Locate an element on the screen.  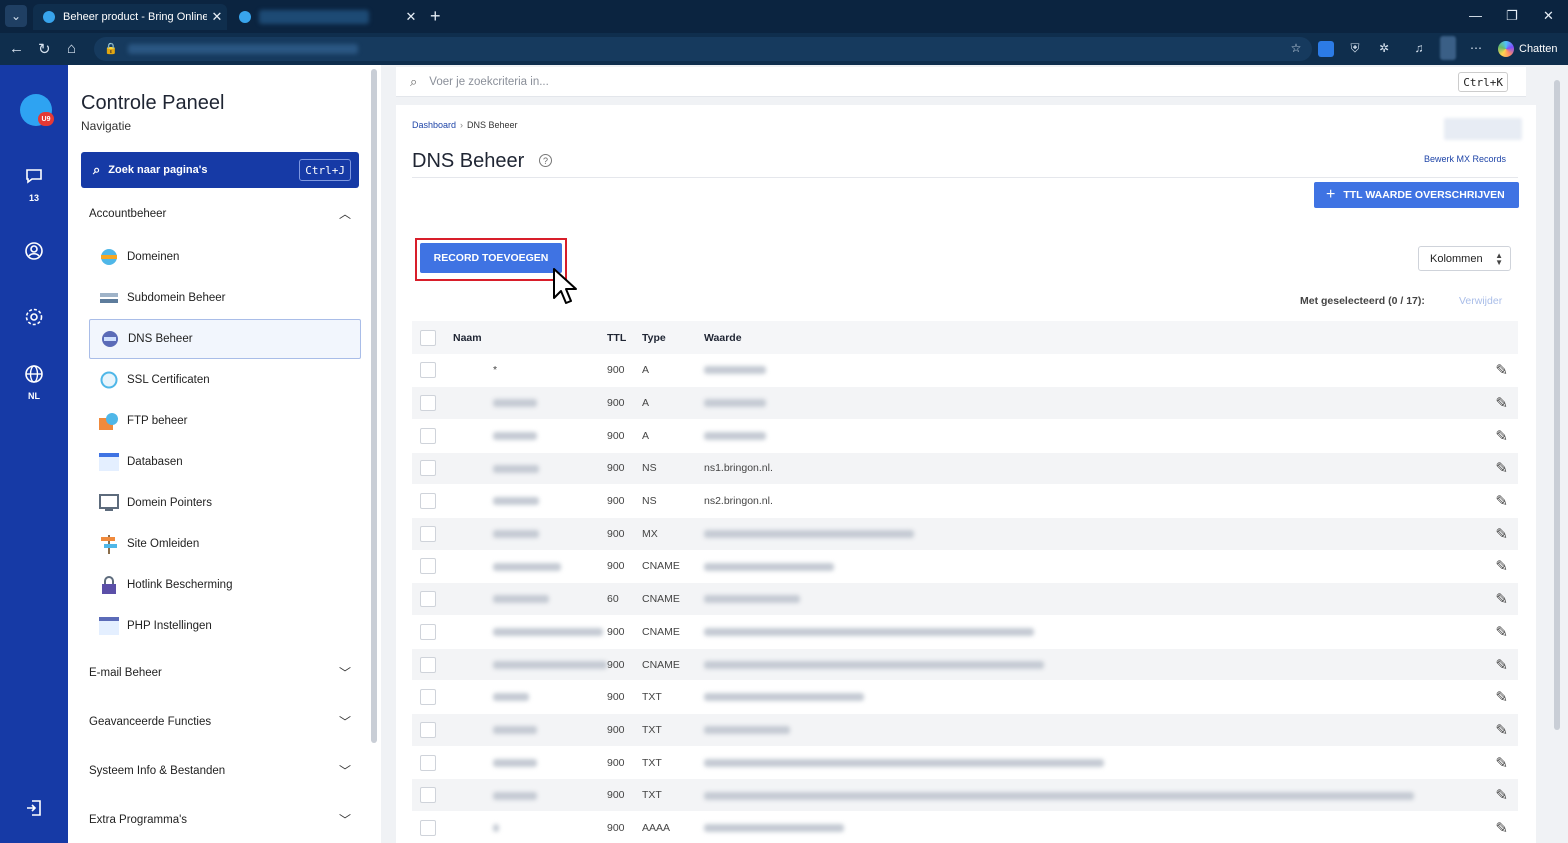
sidebar-item-ftp-beheer: FTP beheer is located at coordinates (225, 421).